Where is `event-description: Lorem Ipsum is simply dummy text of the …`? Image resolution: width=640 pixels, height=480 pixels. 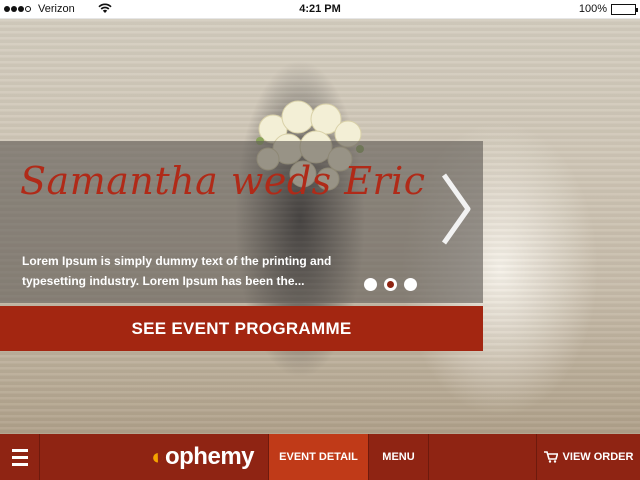
event-description: Lorem Ipsum is simply dummy text of the … is located at coordinates (177, 271).